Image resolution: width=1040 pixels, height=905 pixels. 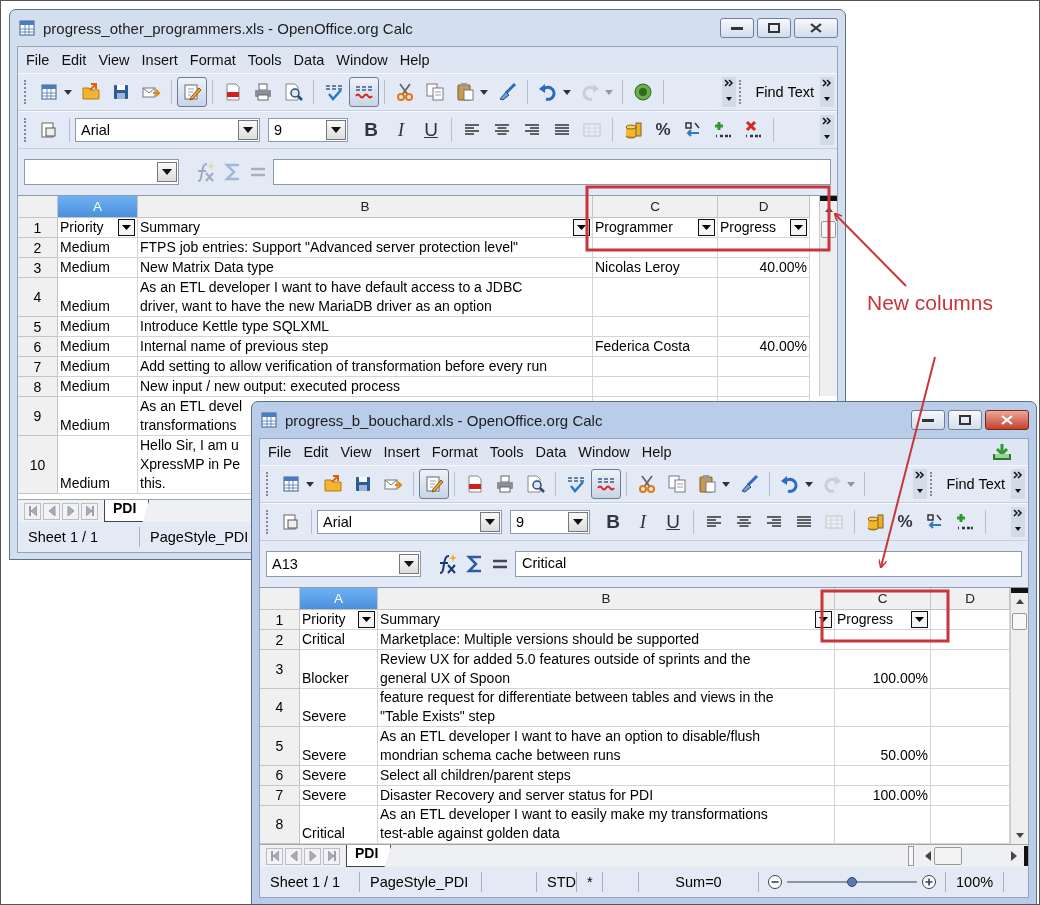 I want to click on formula-input, so click(x=552, y=172).